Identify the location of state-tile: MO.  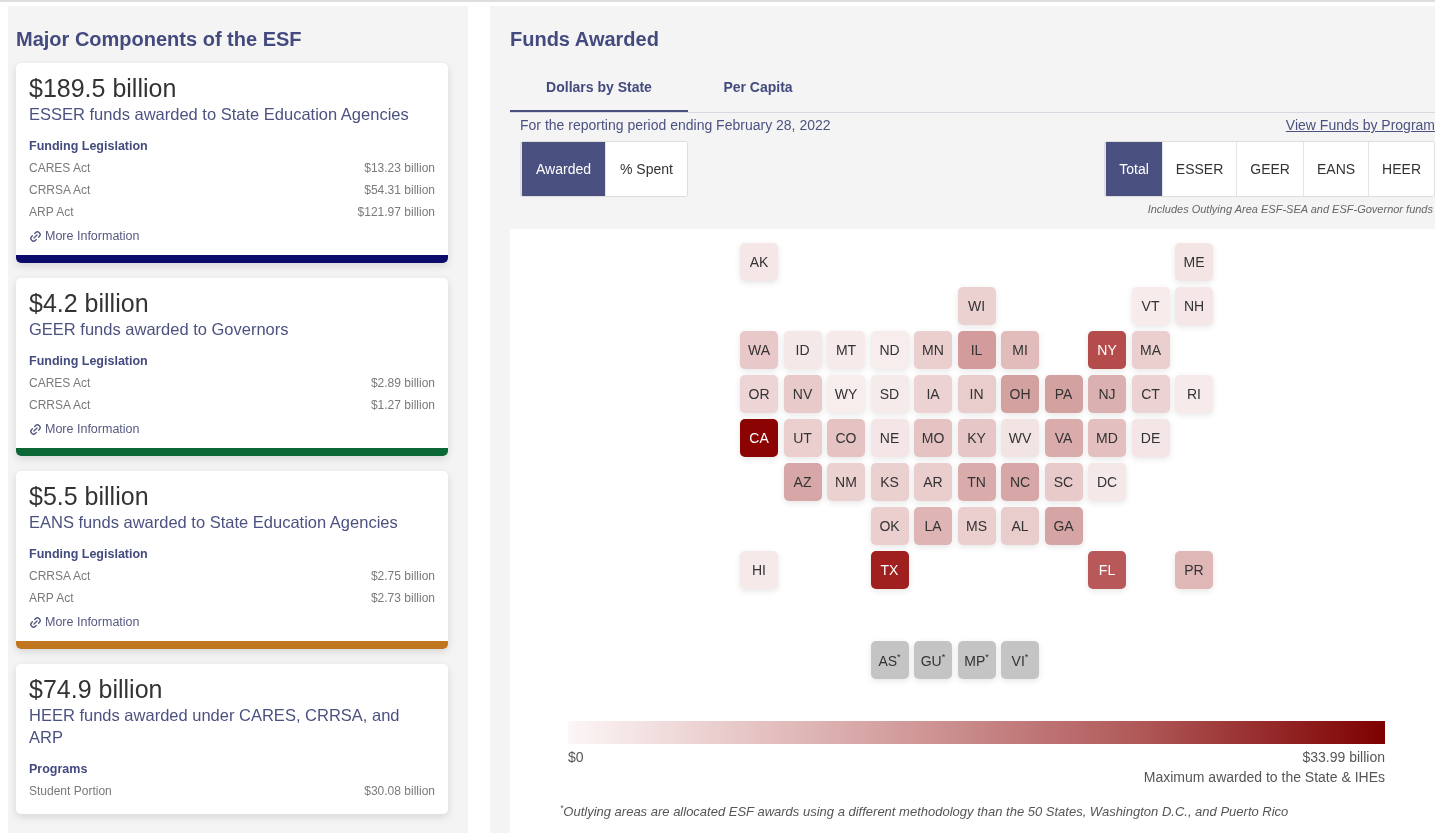
(933, 438).